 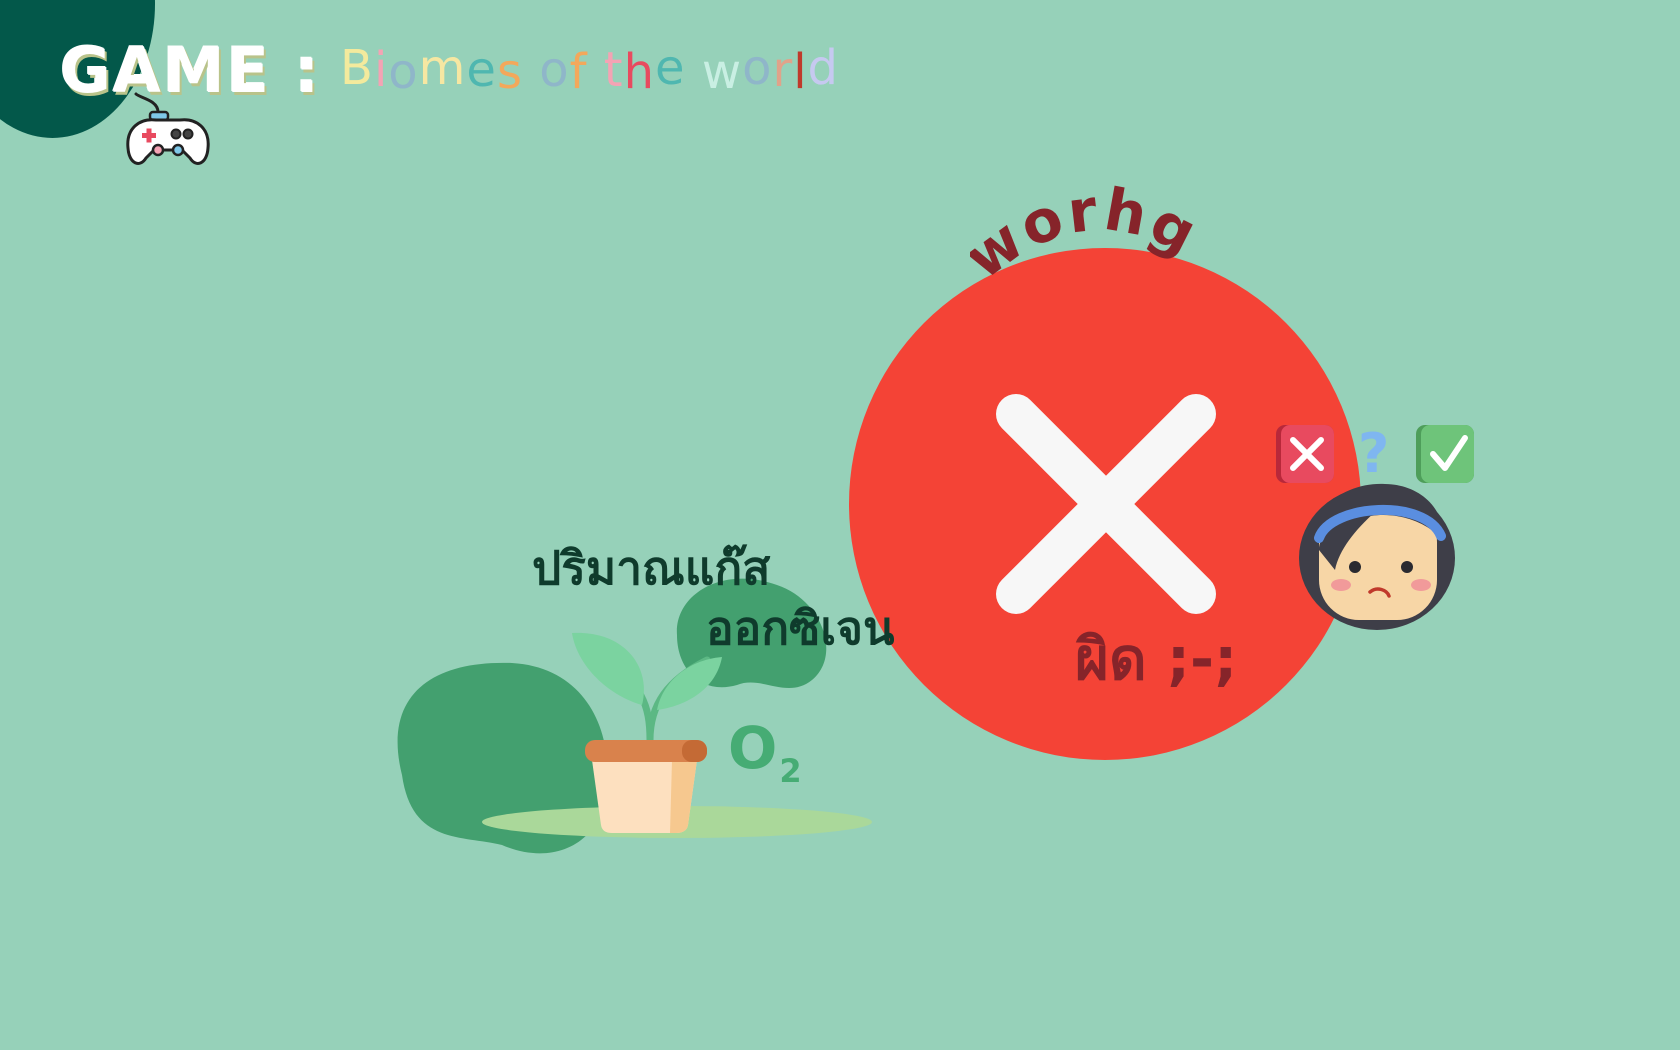 I want to click on question-line-2: ออกซิเจน, so click(x=800, y=628).